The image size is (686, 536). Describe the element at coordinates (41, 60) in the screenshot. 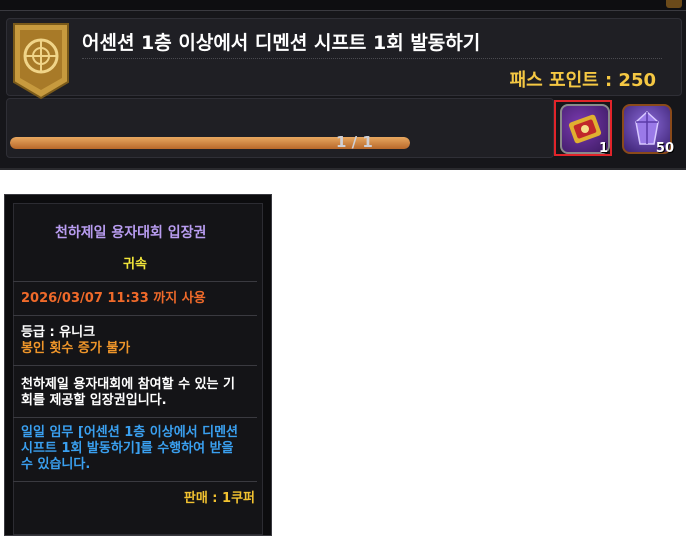

I see `quest-badge-icon` at that location.